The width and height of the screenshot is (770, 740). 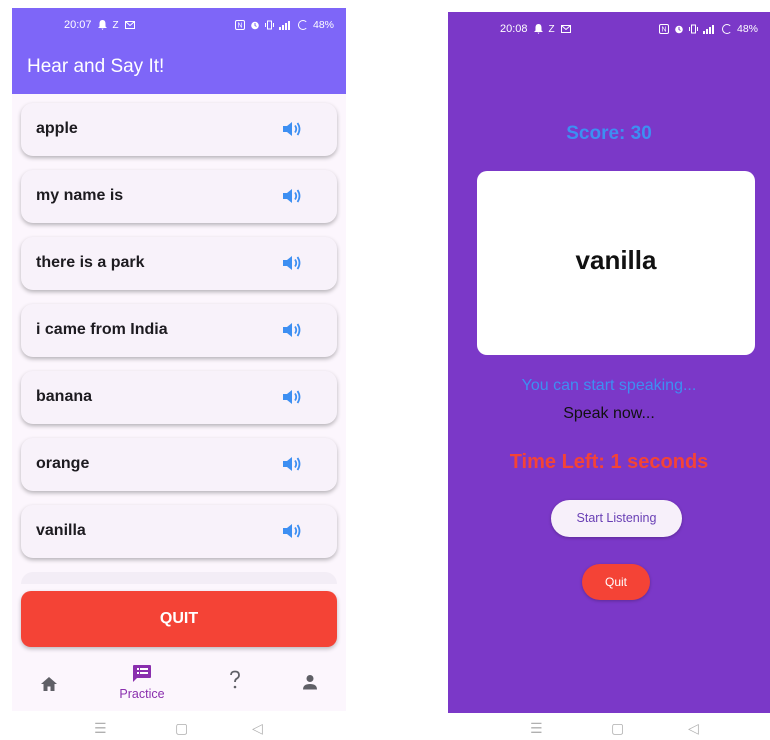 I want to click on status-bar: 20:08 Z N 48%, so click(x=609, y=29).